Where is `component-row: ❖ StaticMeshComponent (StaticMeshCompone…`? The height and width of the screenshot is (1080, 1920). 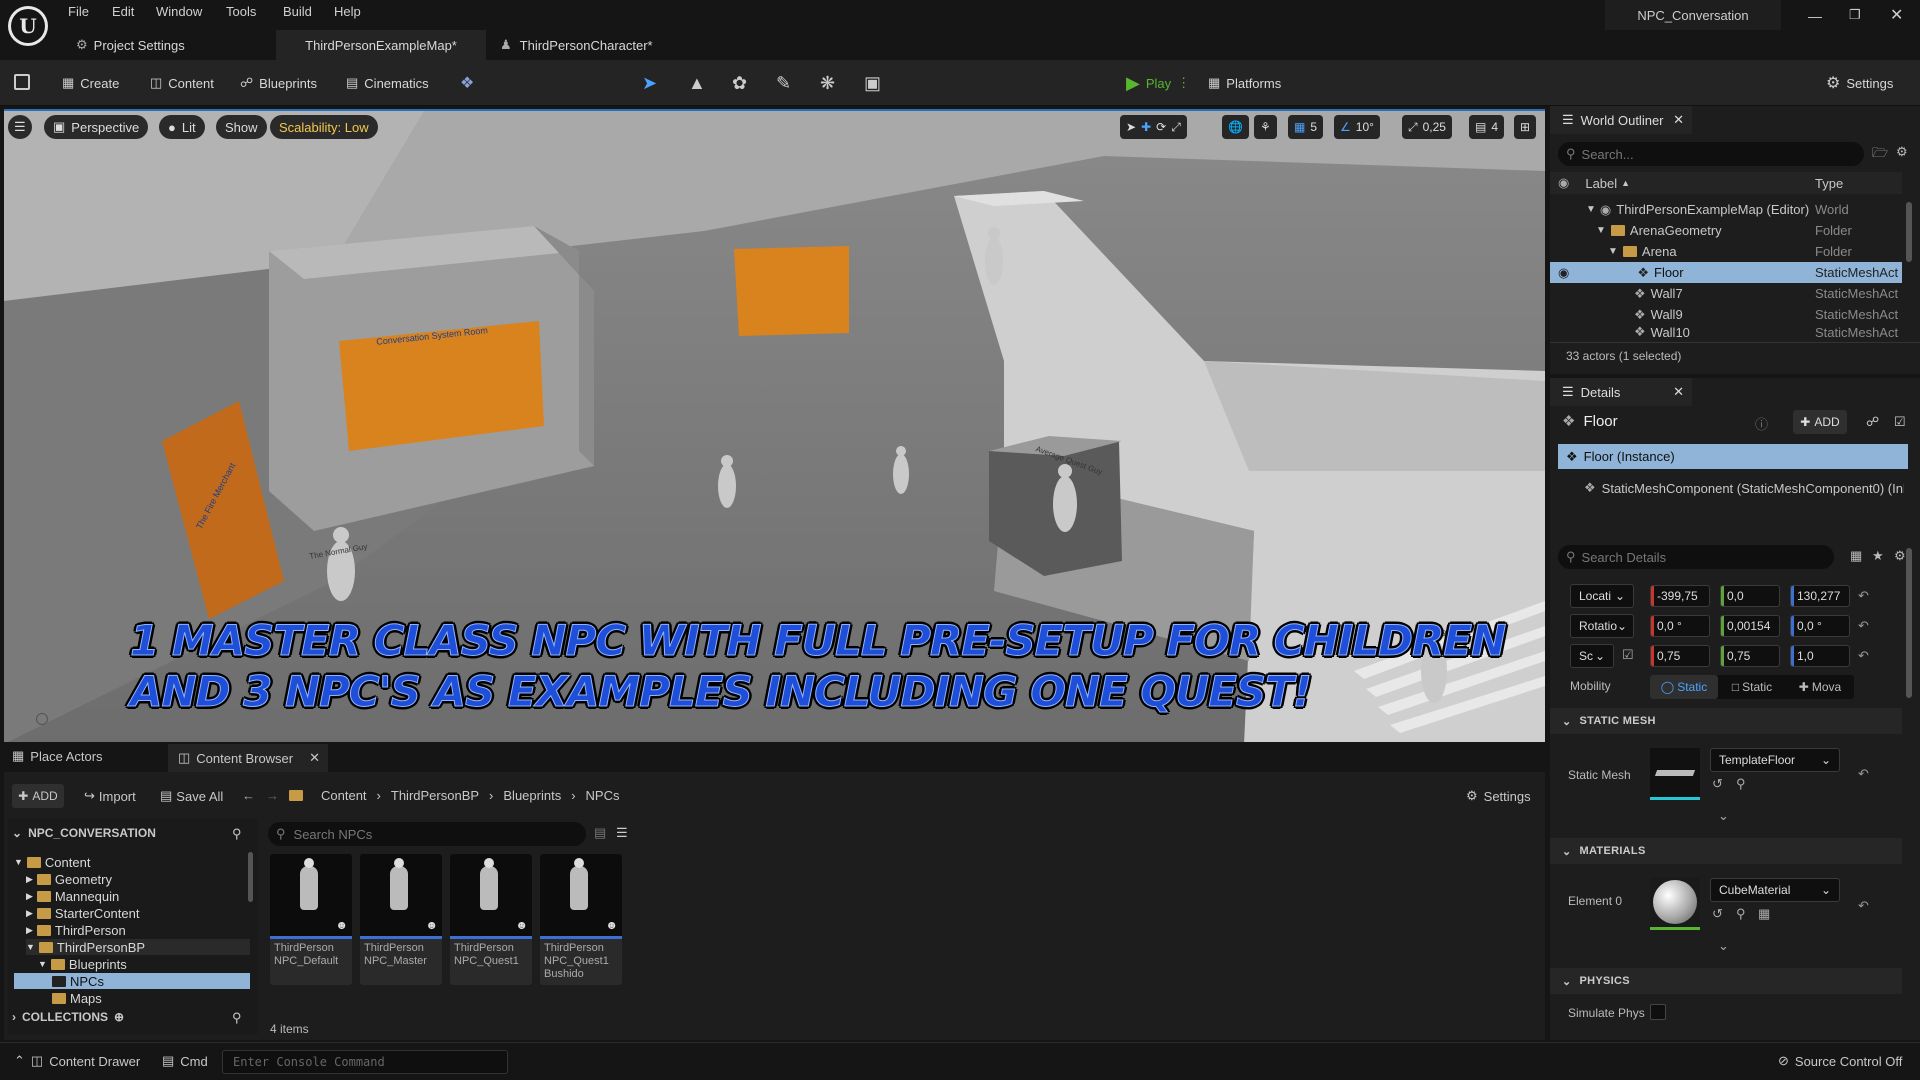 component-row: ❖ StaticMeshComponent (StaticMeshCompone… is located at coordinates (1744, 488).